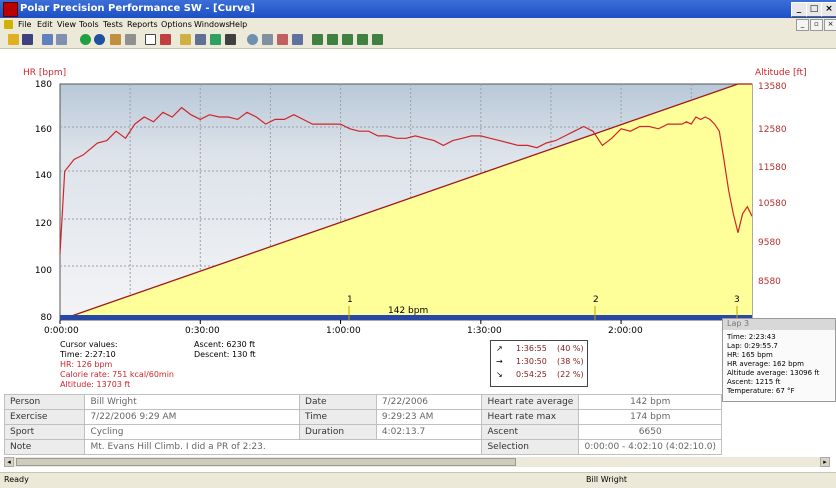  Describe the element at coordinates (61, 331) in the screenshot. I see `time-tick: 0:00:00` at that location.